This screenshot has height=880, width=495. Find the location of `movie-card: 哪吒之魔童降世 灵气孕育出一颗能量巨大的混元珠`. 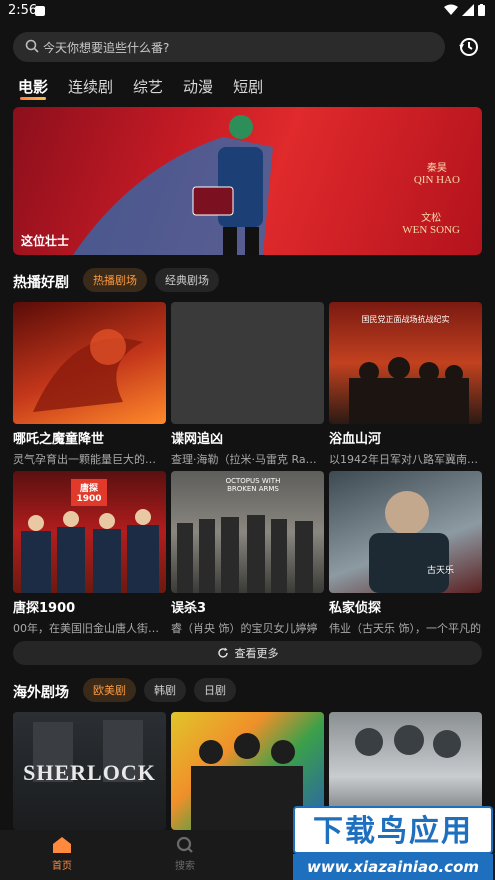

movie-card: 哪吒之魔童降世 灵气孕育出一颗能量巨大的混元珠 is located at coordinates (89, 384).